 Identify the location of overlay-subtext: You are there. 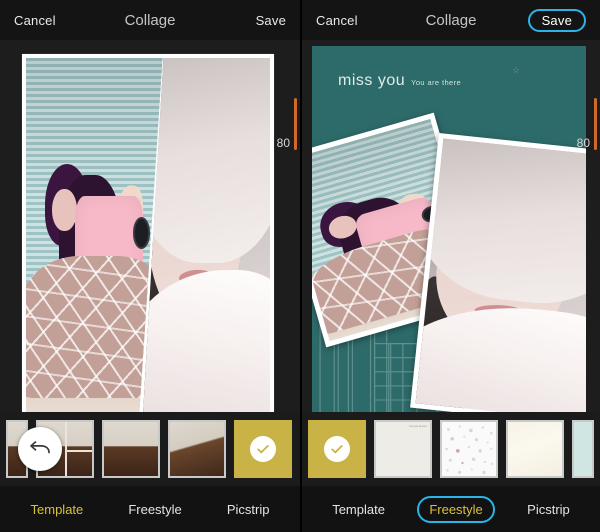
(436, 82).